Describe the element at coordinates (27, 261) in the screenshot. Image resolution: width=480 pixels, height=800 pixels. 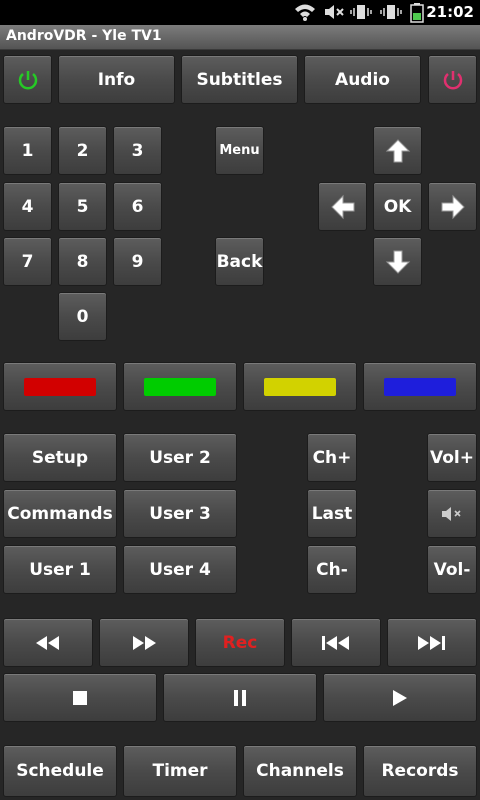
I see `key-7: 7` at that location.